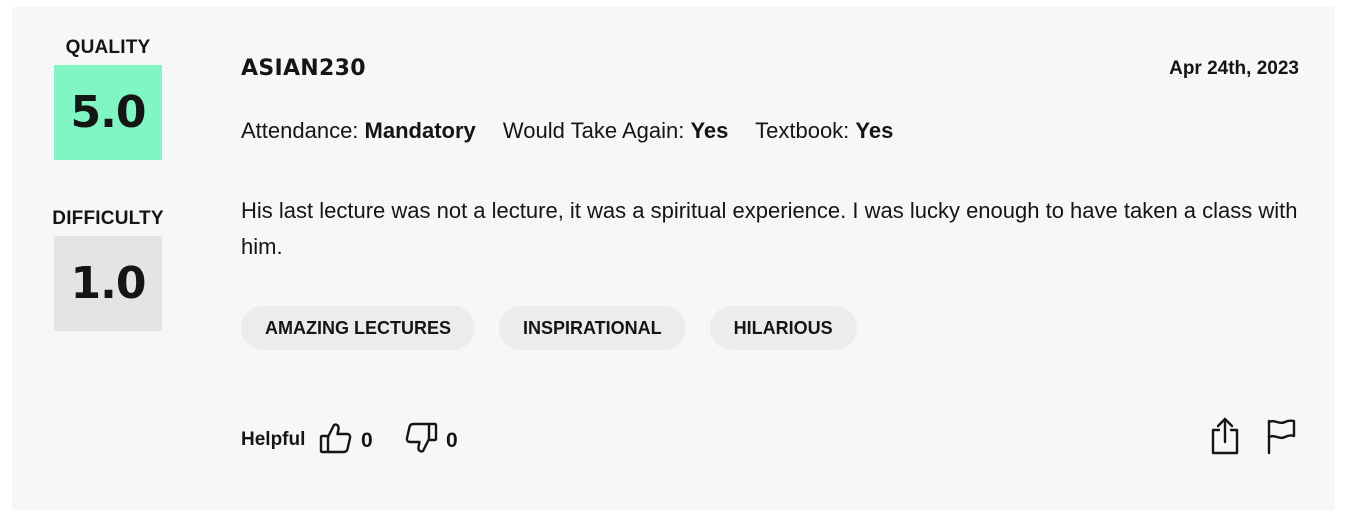 The height and width of the screenshot is (512, 1350). I want to click on tag-chip: HILARIOUS, so click(783, 328).